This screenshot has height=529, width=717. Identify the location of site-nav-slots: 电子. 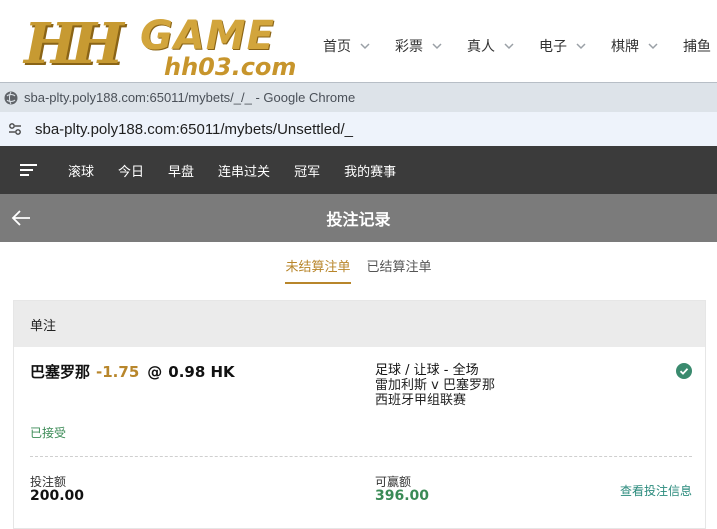
(563, 46).